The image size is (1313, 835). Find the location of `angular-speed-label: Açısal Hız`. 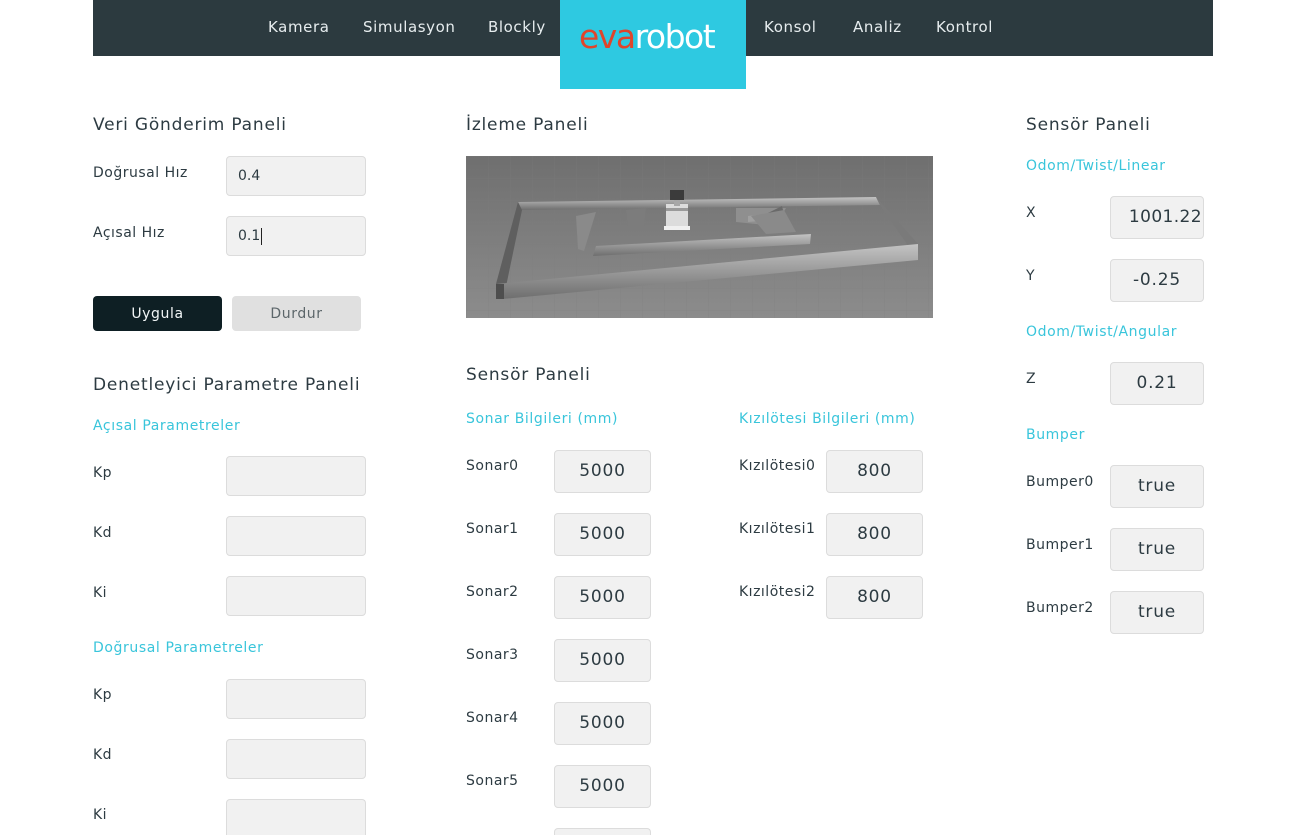

angular-speed-label: Açısal Hız is located at coordinates (129, 233).